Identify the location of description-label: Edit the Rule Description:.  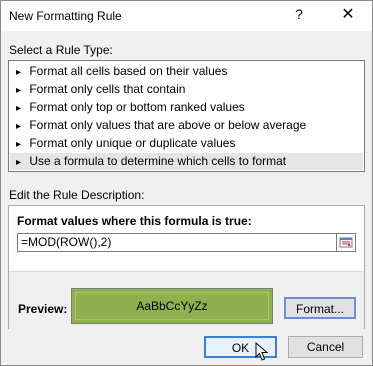
(77, 195).